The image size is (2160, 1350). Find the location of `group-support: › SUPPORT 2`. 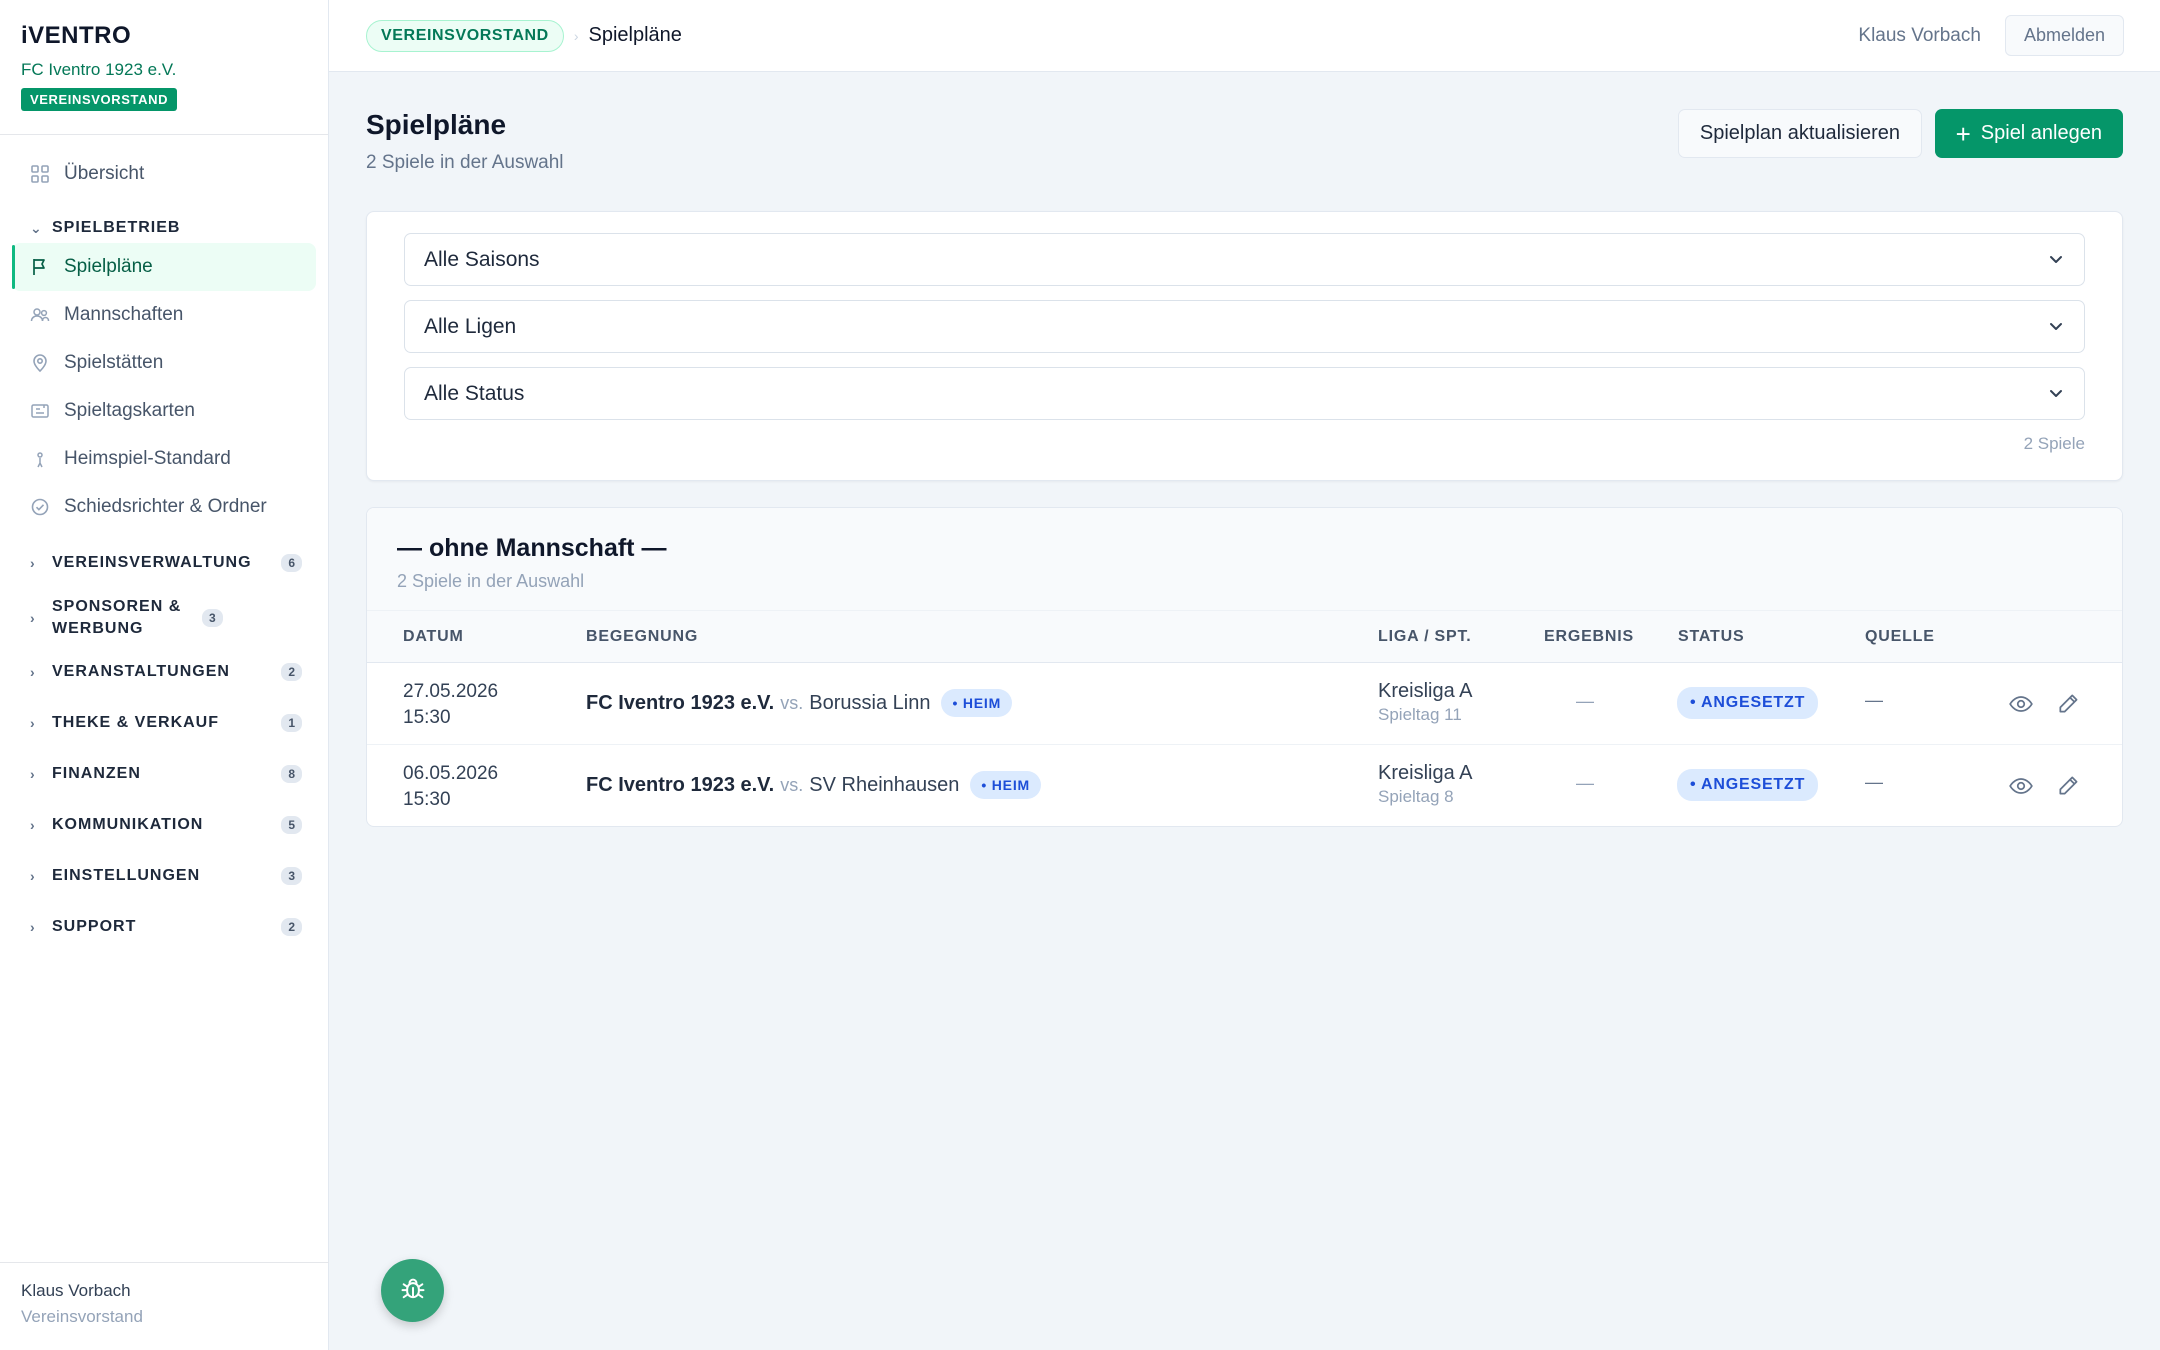

group-support: › SUPPORT 2 is located at coordinates (164, 927).